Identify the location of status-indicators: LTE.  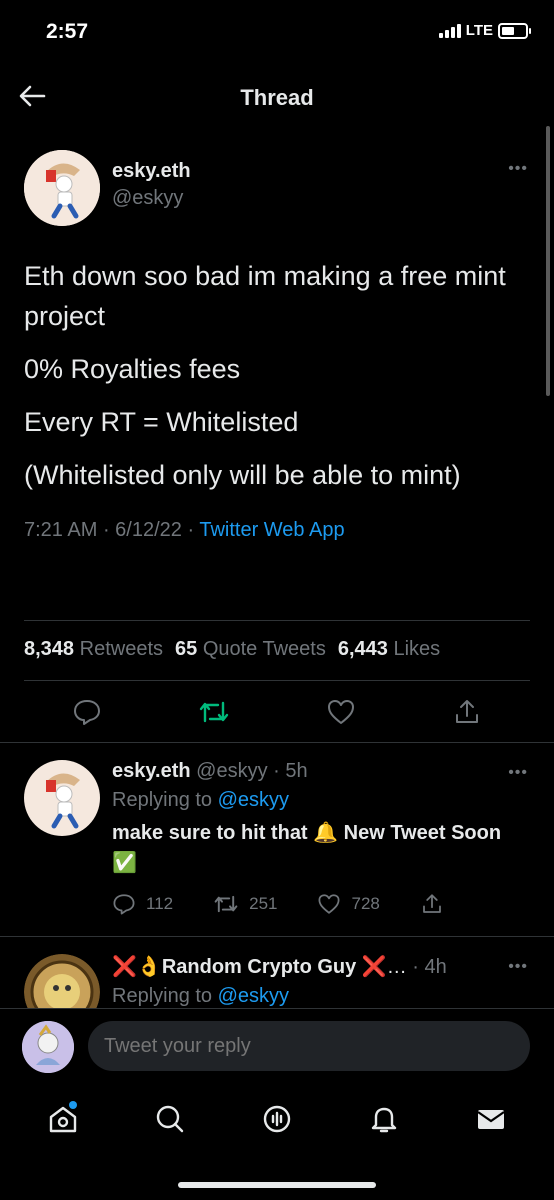
(484, 30).